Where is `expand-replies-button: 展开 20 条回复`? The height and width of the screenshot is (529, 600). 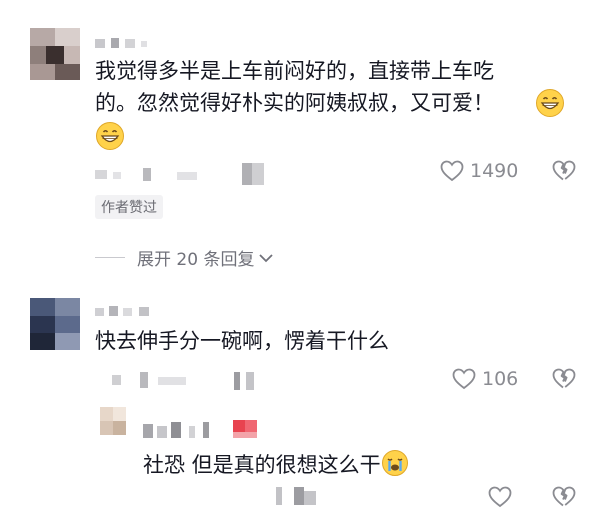
expand-replies-button: 展开 20 条回复 is located at coordinates (184, 257).